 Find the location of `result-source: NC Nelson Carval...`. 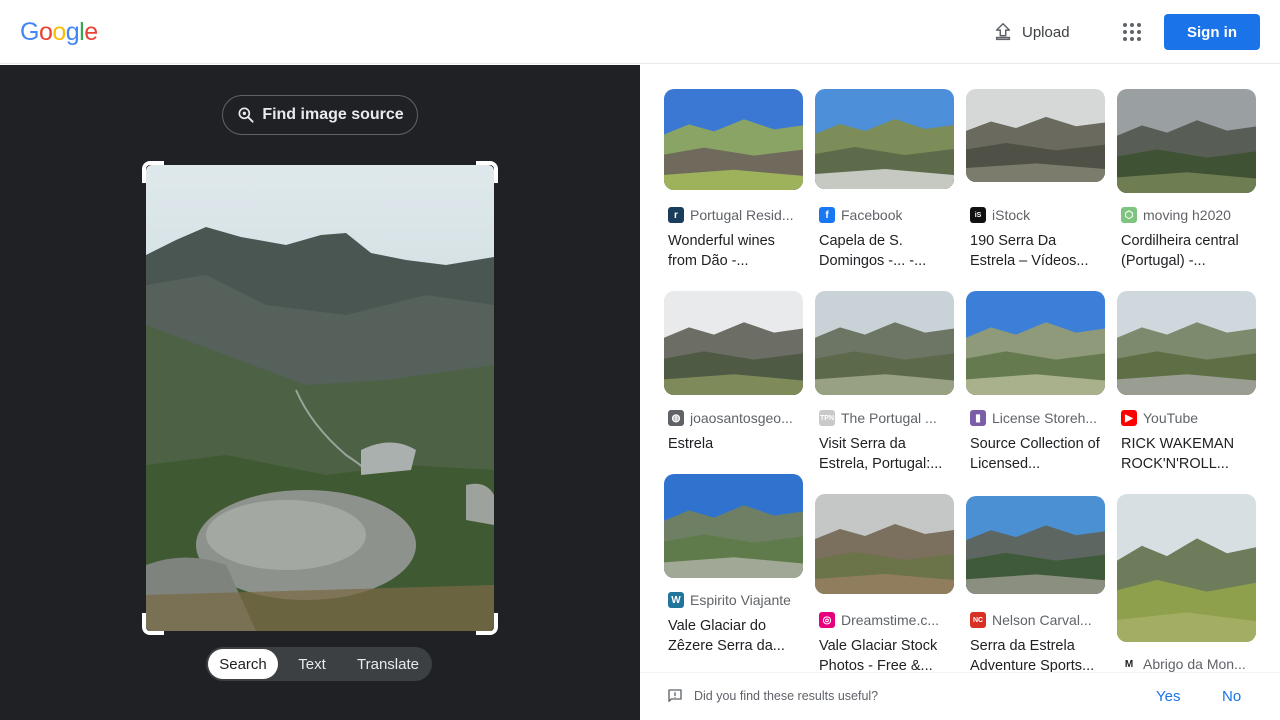

result-source: NC Nelson Carval... is located at coordinates (1038, 620).